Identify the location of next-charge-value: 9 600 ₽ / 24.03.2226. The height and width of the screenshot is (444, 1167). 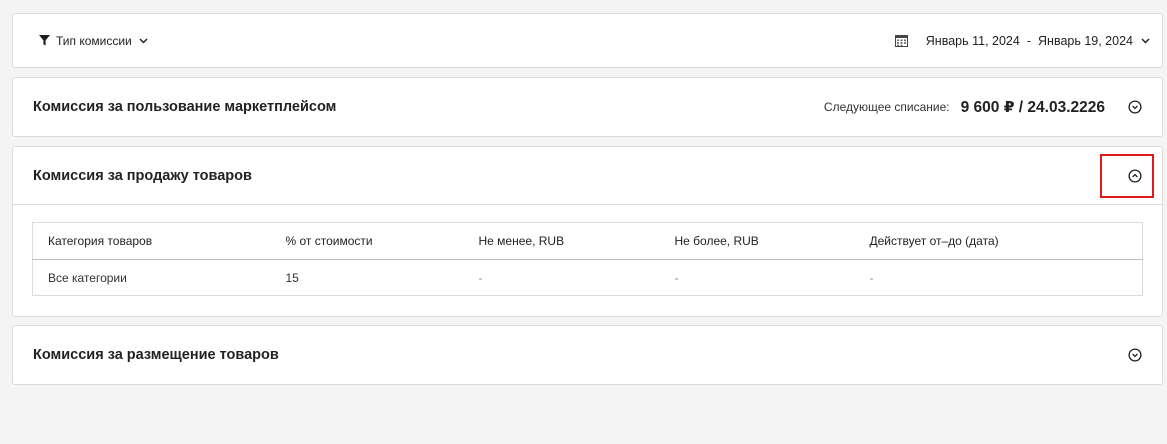
(1032, 107).